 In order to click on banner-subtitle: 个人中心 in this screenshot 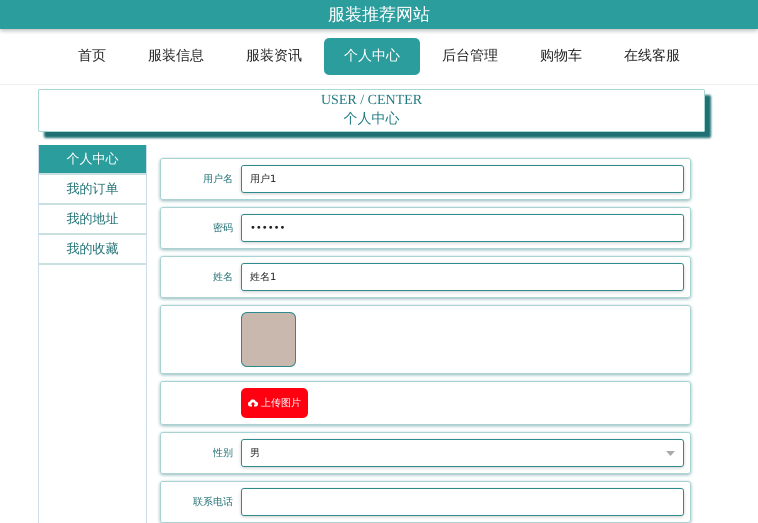, I will do `click(372, 120)`.